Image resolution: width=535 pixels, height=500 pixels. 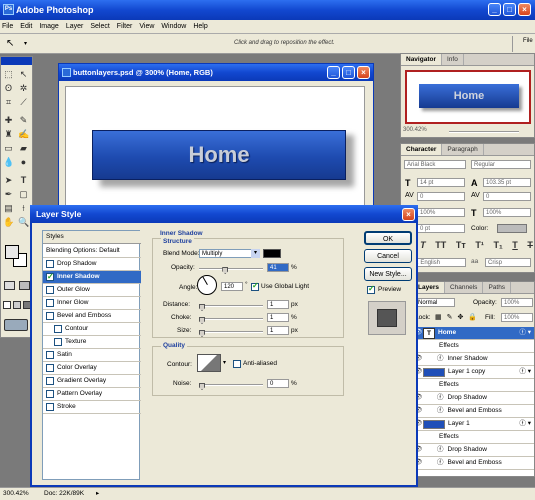 What do you see at coordinates (472, 317) in the screenshot?
I see `lock-all-icon: 🔒` at bounding box center [472, 317].